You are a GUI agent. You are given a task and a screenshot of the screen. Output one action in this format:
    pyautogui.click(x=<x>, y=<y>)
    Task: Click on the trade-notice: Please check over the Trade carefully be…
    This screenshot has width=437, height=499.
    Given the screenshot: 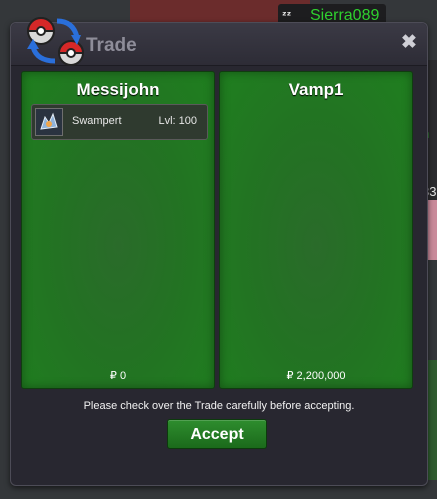 What is the action you would take?
    pyautogui.click(x=219, y=406)
    